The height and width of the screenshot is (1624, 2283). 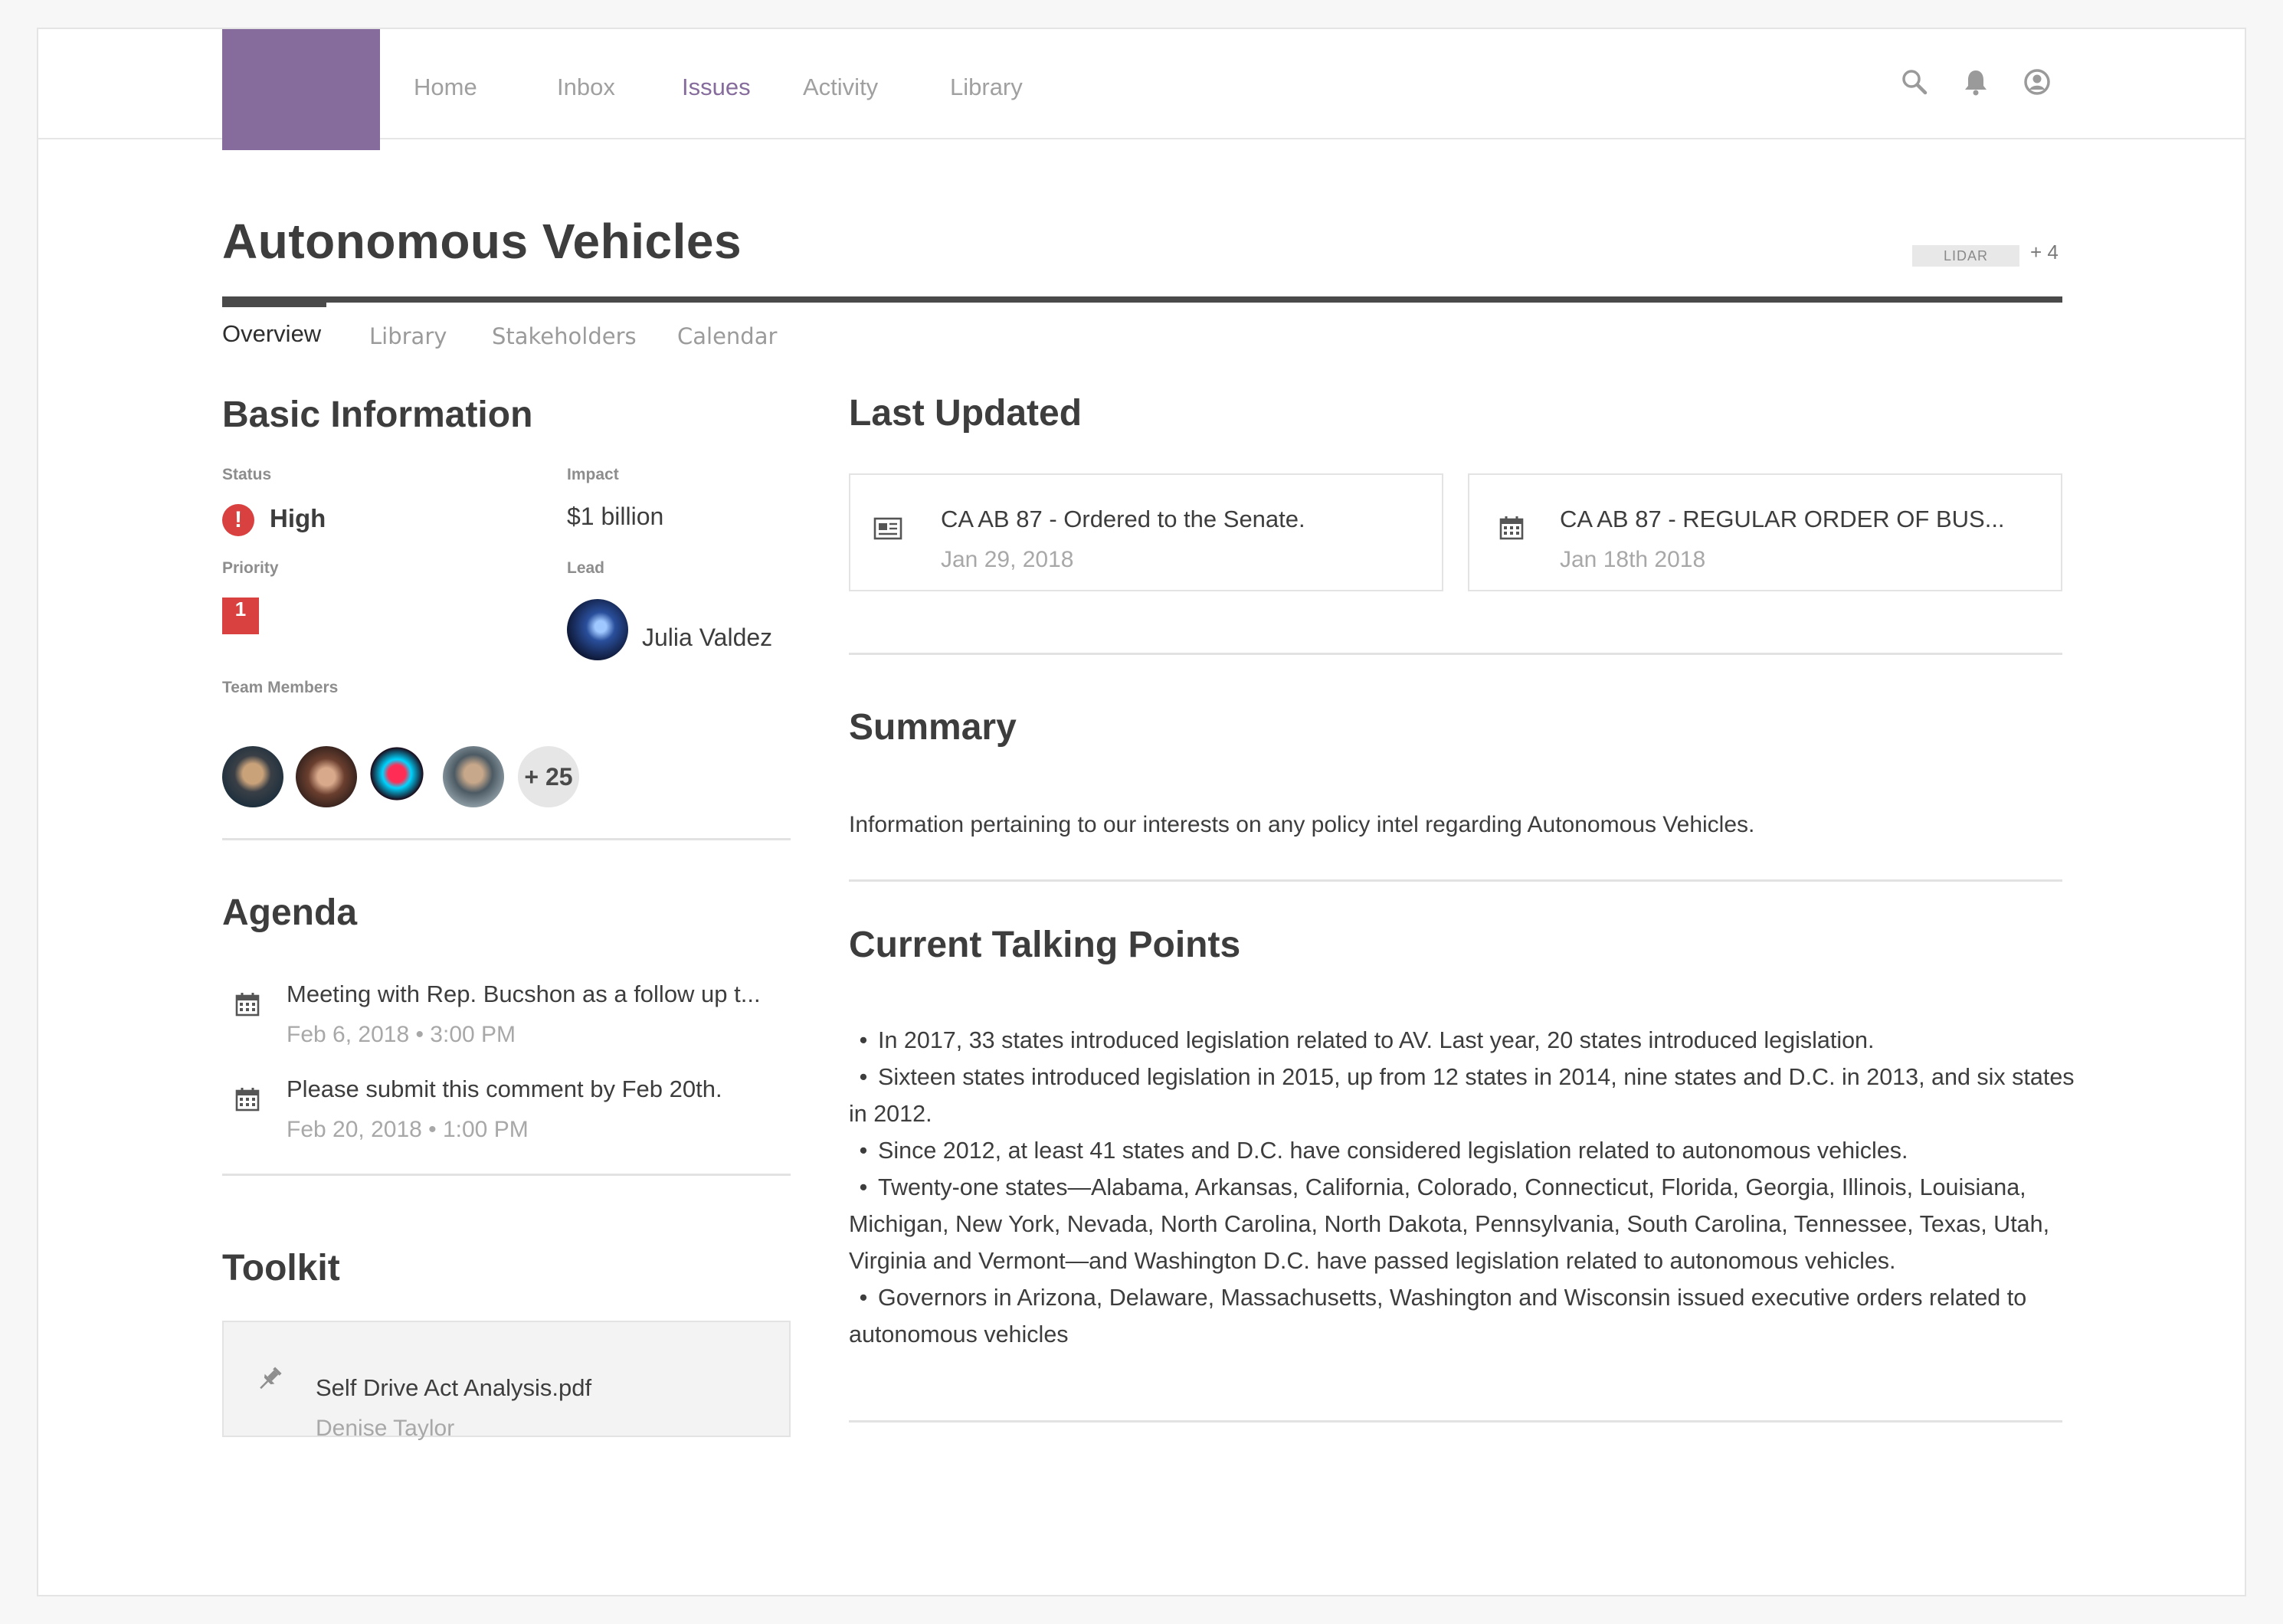 I want to click on impact-value: $1 billion, so click(x=615, y=517).